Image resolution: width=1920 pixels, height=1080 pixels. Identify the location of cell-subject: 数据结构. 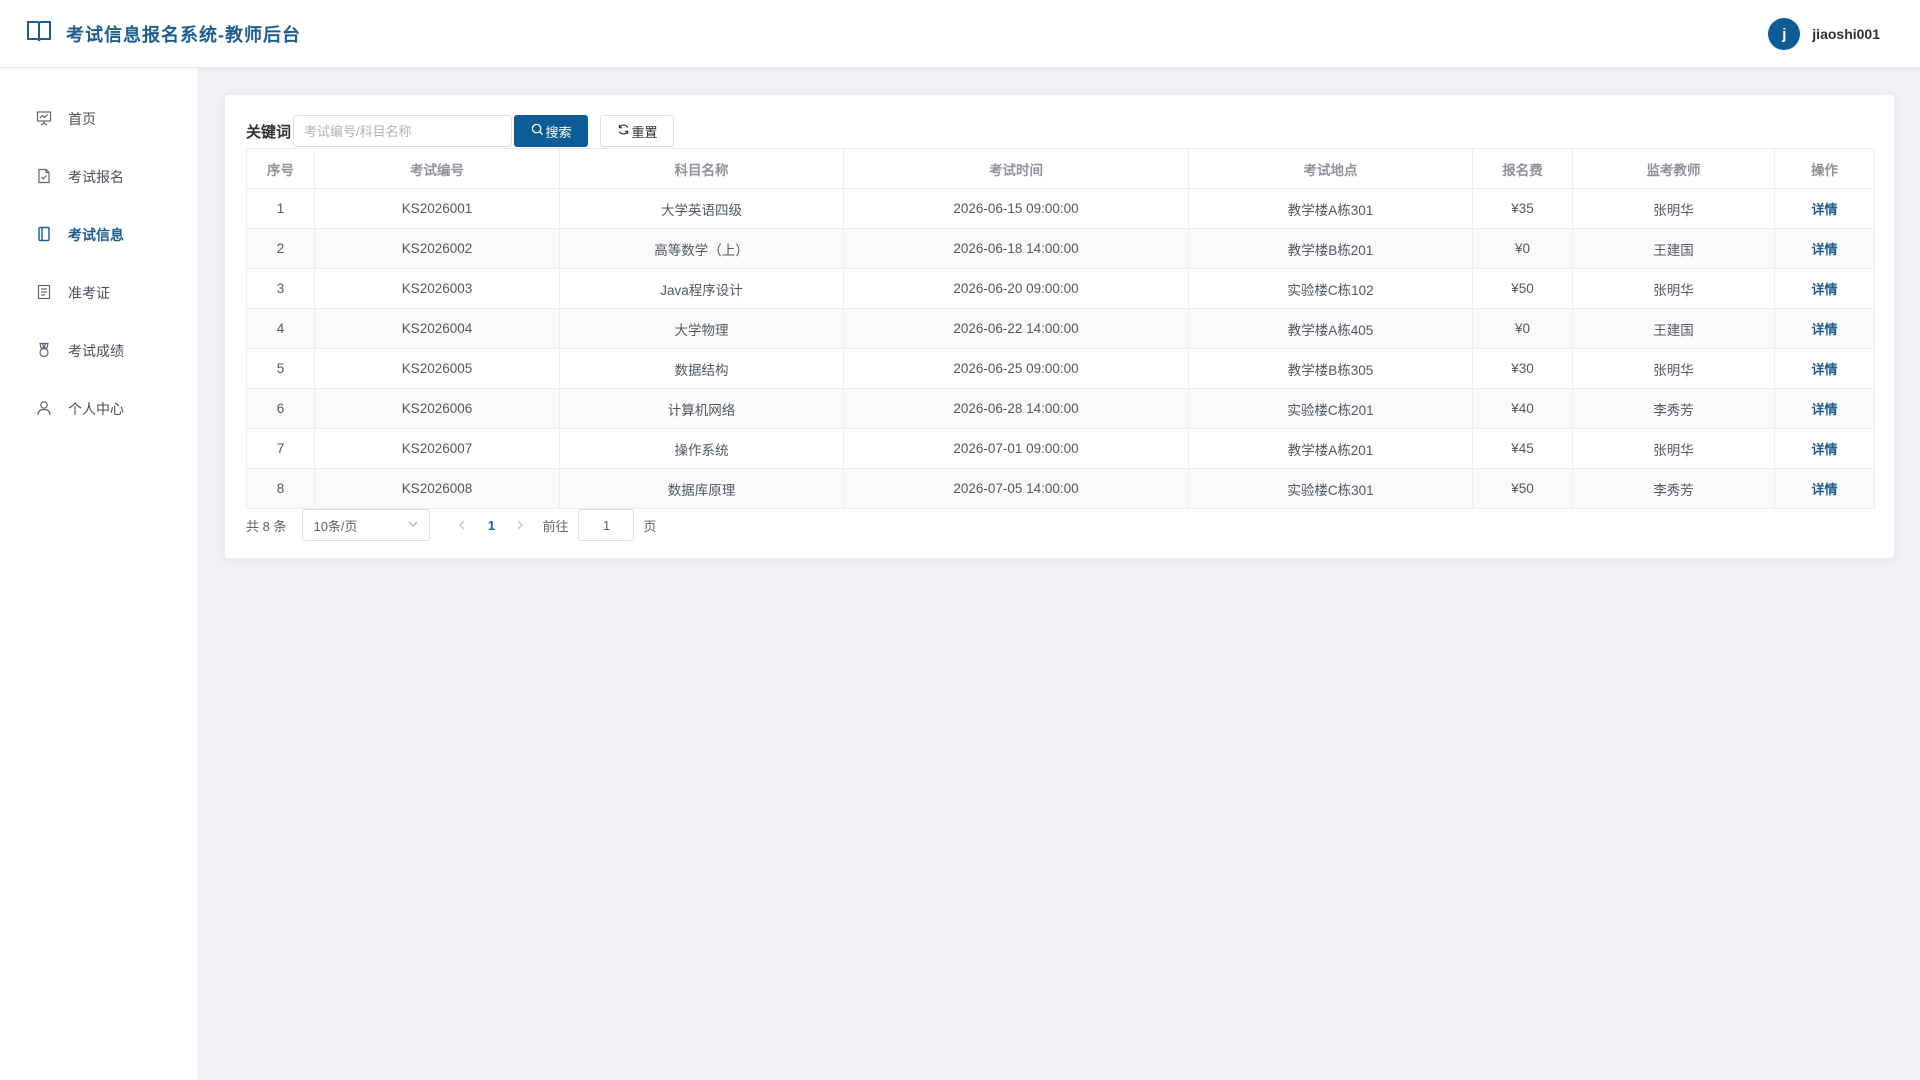
(701, 368).